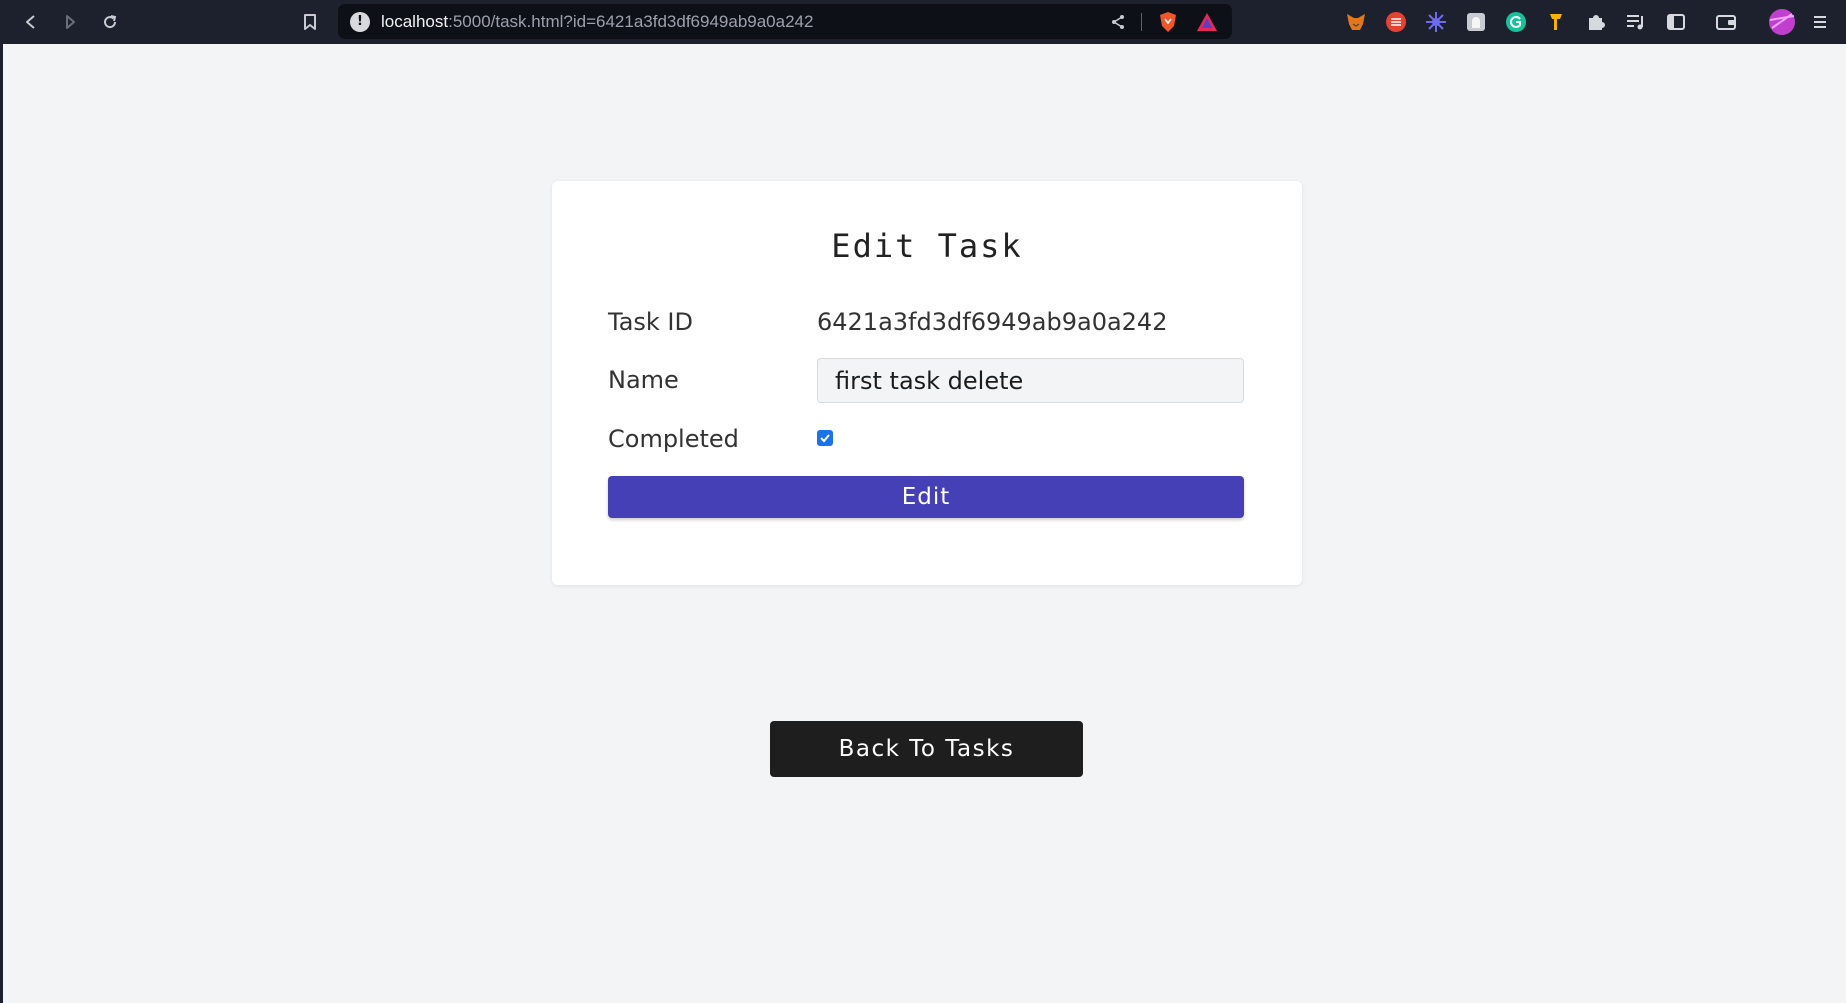 The image size is (1846, 1003). What do you see at coordinates (1436, 22) in the screenshot?
I see `sparkle-icon` at bounding box center [1436, 22].